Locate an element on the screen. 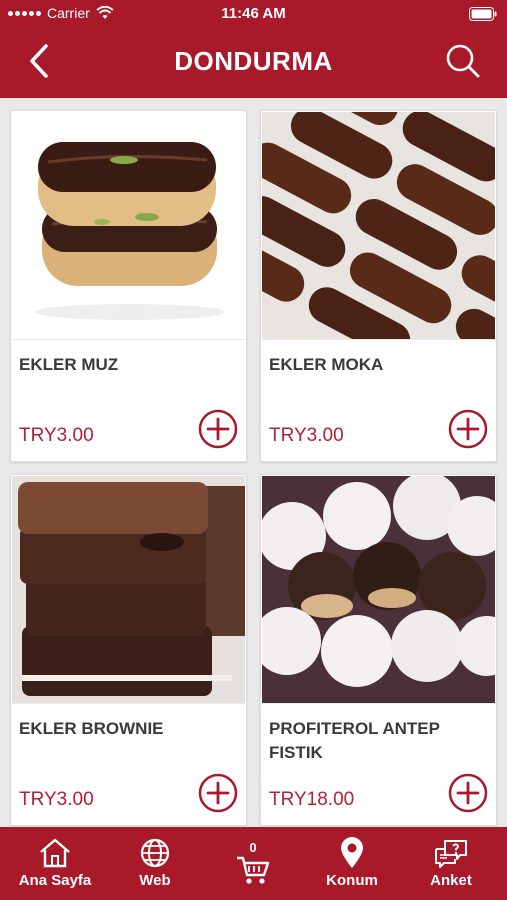 Image resolution: width=507 pixels, height=900 pixels. tab-bar: Ana Sayfa Web 0 Konum Anket is located at coordinates (253, 863).